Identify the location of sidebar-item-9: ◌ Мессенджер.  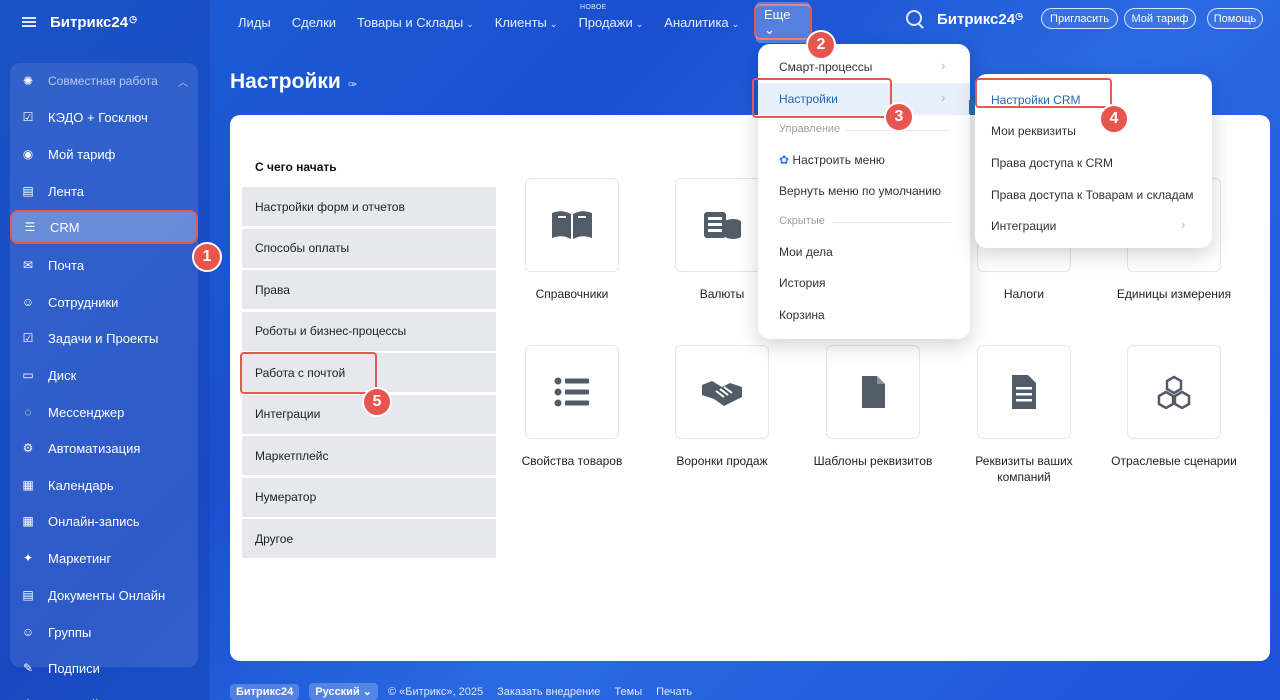
(104, 412).